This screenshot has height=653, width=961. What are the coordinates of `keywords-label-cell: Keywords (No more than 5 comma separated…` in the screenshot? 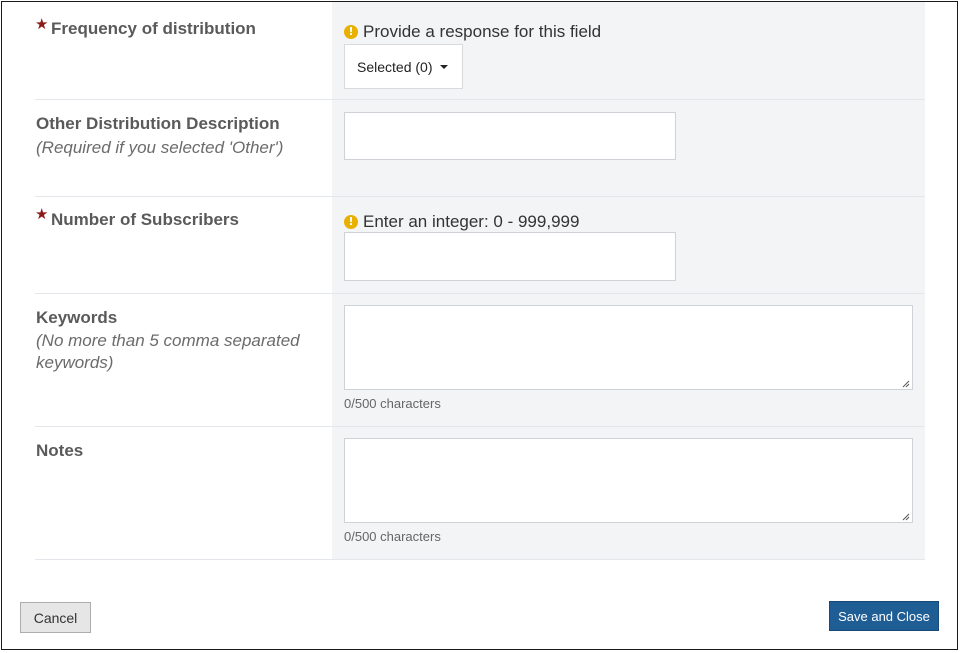 It's located at (183, 360).